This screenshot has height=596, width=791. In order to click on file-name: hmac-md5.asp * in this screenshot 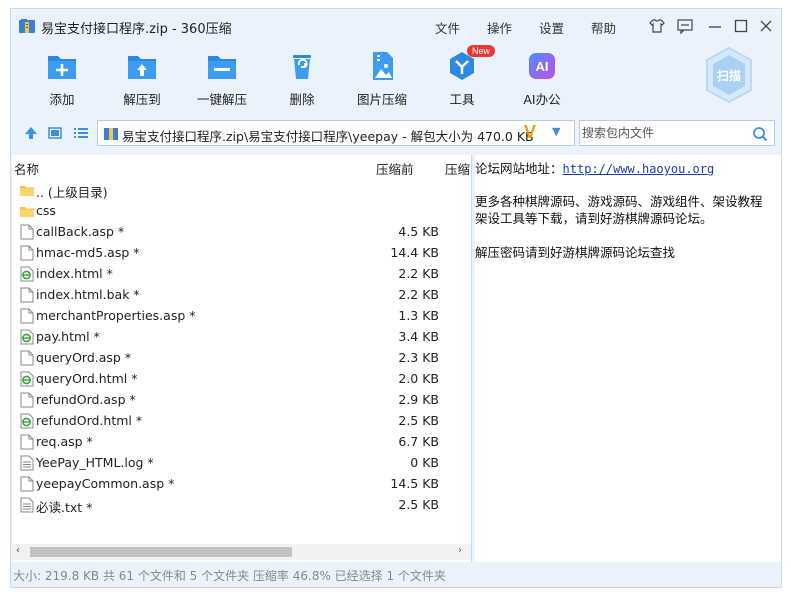, I will do `click(88, 252)`.